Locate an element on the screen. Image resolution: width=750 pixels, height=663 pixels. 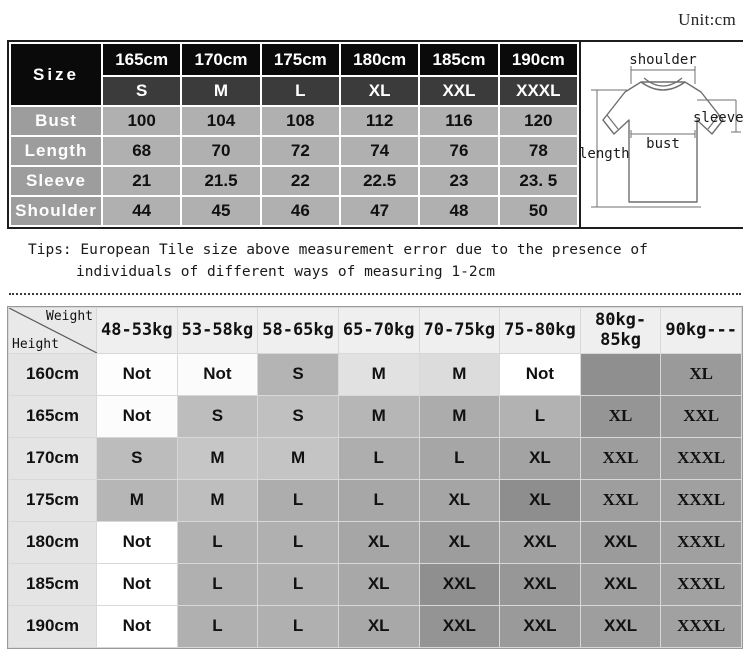
size-row-label: Shoulder is located at coordinates (56, 211).